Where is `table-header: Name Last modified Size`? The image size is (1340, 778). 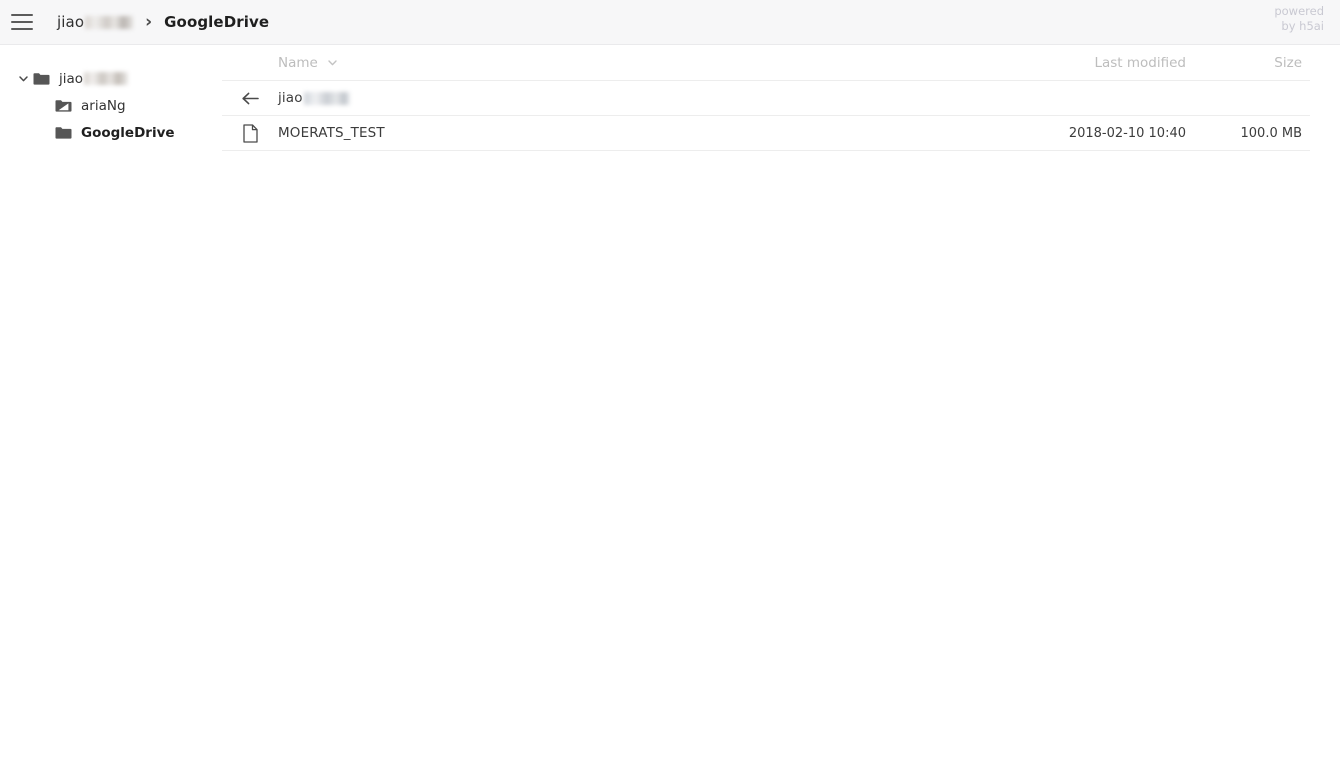 table-header: Name Last modified Size is located at coordinates (766, 63).